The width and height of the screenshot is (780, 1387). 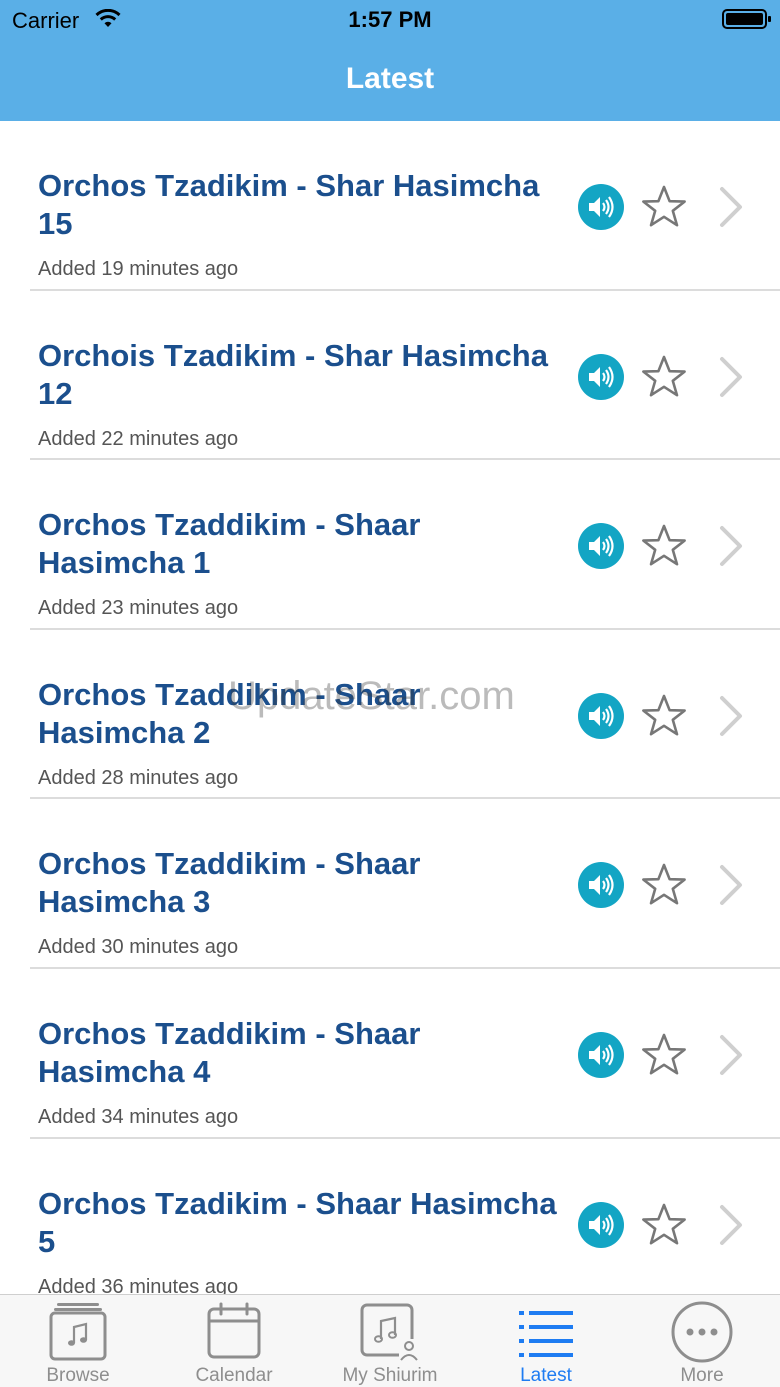 What do you see at coordinates (229, 1052) in the screenshot?
I see `item-title: Orchos Tzaddikim - Shaar Hasimcha 4` at bounding box center [229, 1052].